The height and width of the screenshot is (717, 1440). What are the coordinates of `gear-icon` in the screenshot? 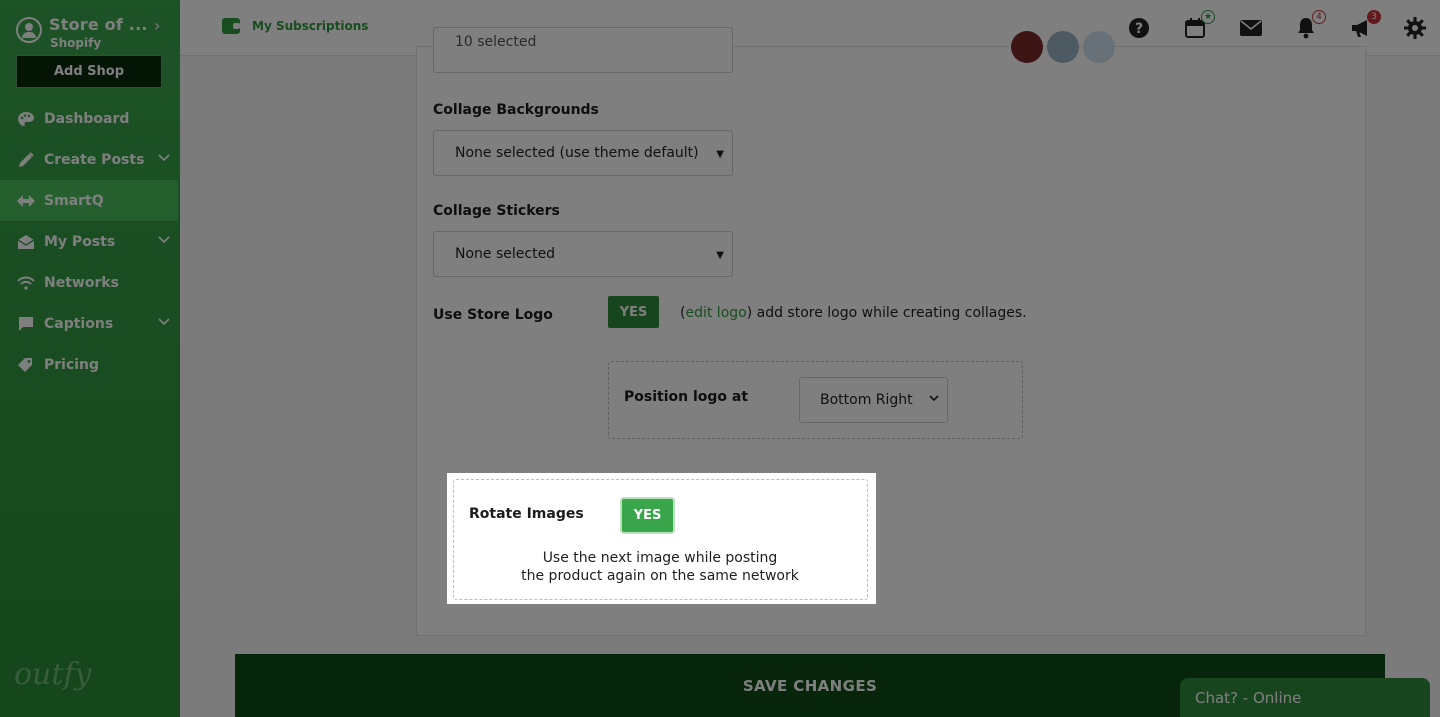 It's located at (1415, 28).